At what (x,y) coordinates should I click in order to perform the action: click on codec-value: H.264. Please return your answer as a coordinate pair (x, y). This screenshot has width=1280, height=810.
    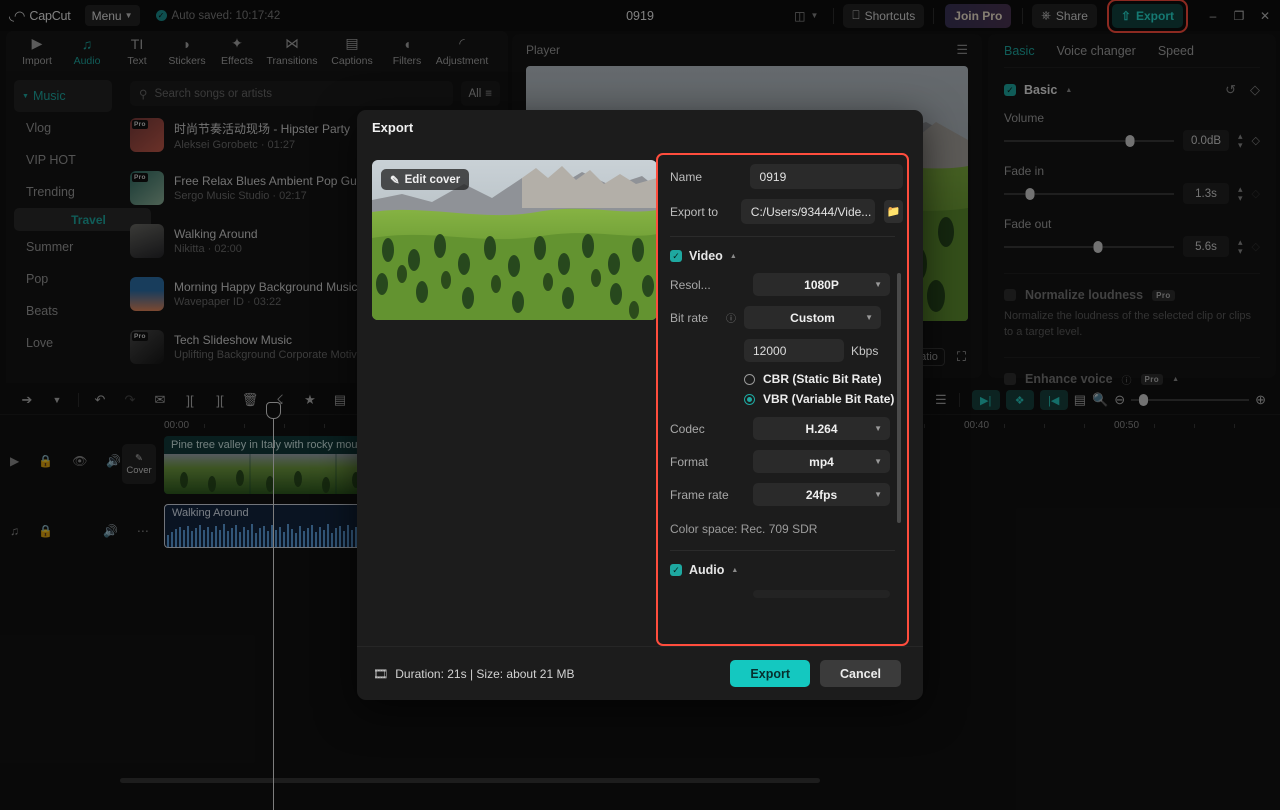
    Looking at the image, I should click on (821, 428).